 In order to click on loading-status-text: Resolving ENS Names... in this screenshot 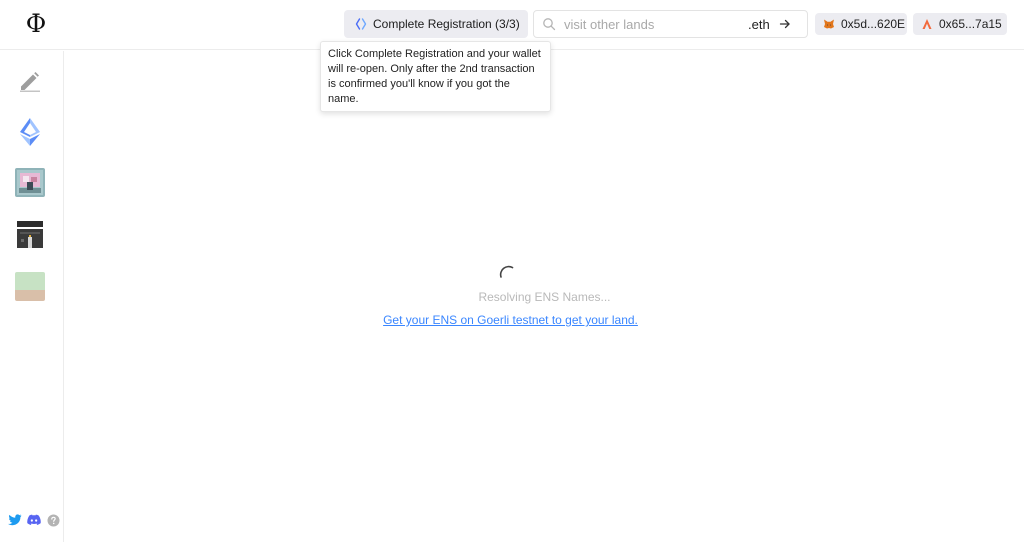, I will do `click(544, 297)`.